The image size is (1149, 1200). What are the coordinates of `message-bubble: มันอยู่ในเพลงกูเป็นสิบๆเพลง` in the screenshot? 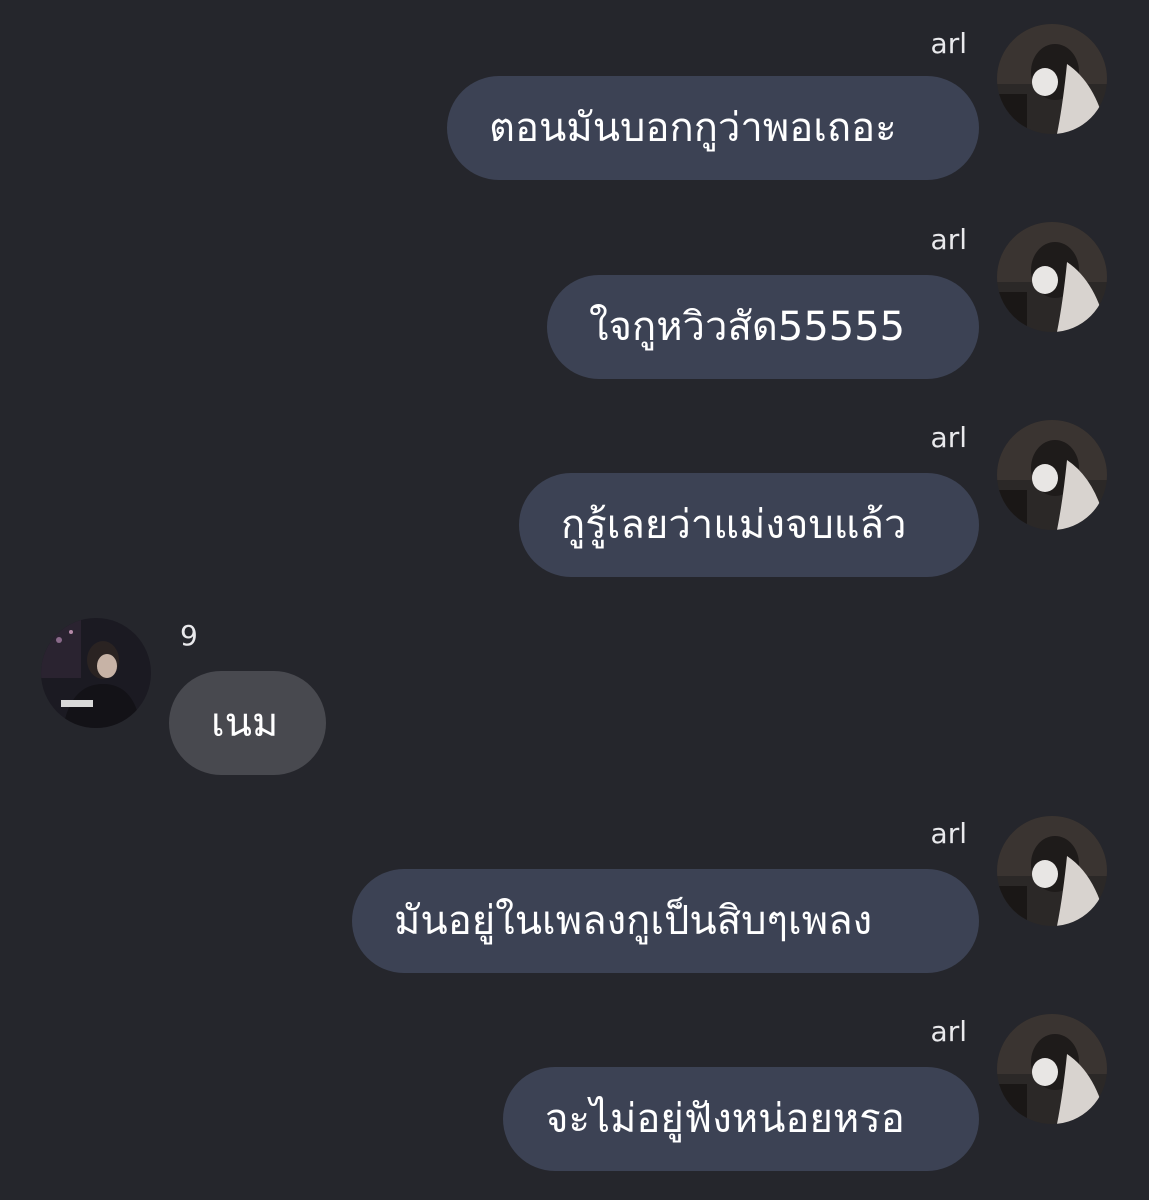 It's located at (665, 921).